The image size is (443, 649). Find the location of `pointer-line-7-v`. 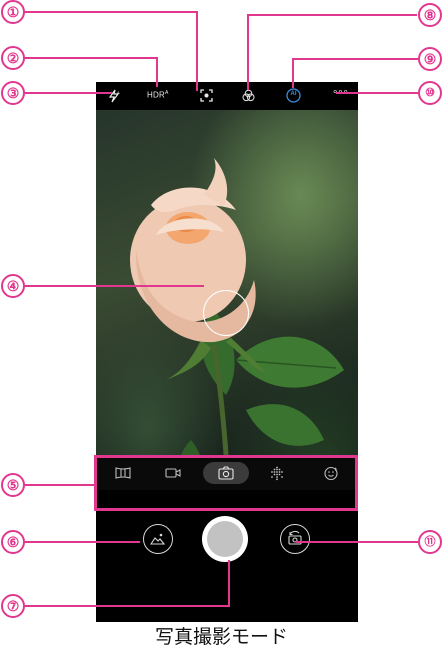

pointer-line-7-v is located at coordinates (229, 583).